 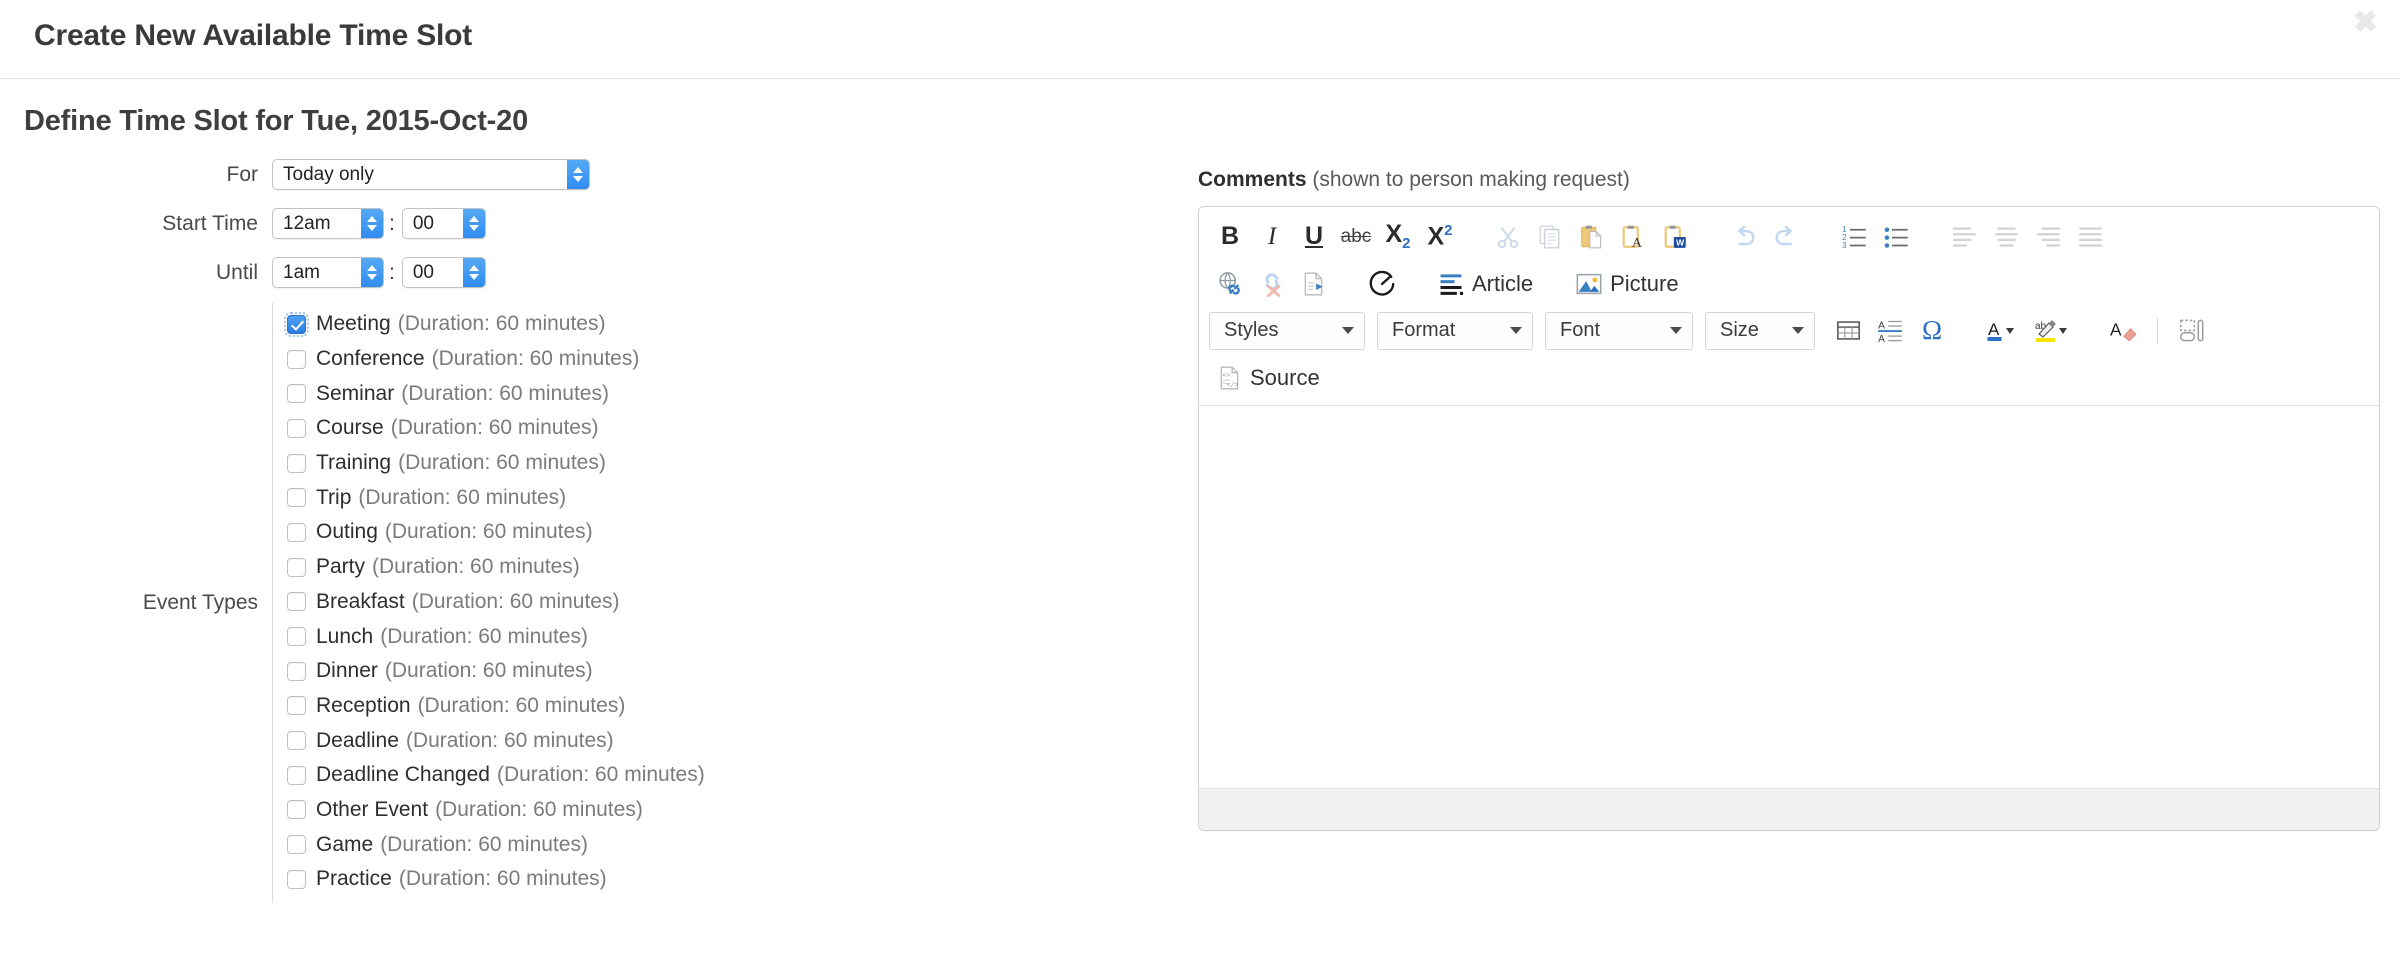 I want to click on event-type-item: Deadline Changed (Duration: 60 minutes), so click(x=496, y=775).